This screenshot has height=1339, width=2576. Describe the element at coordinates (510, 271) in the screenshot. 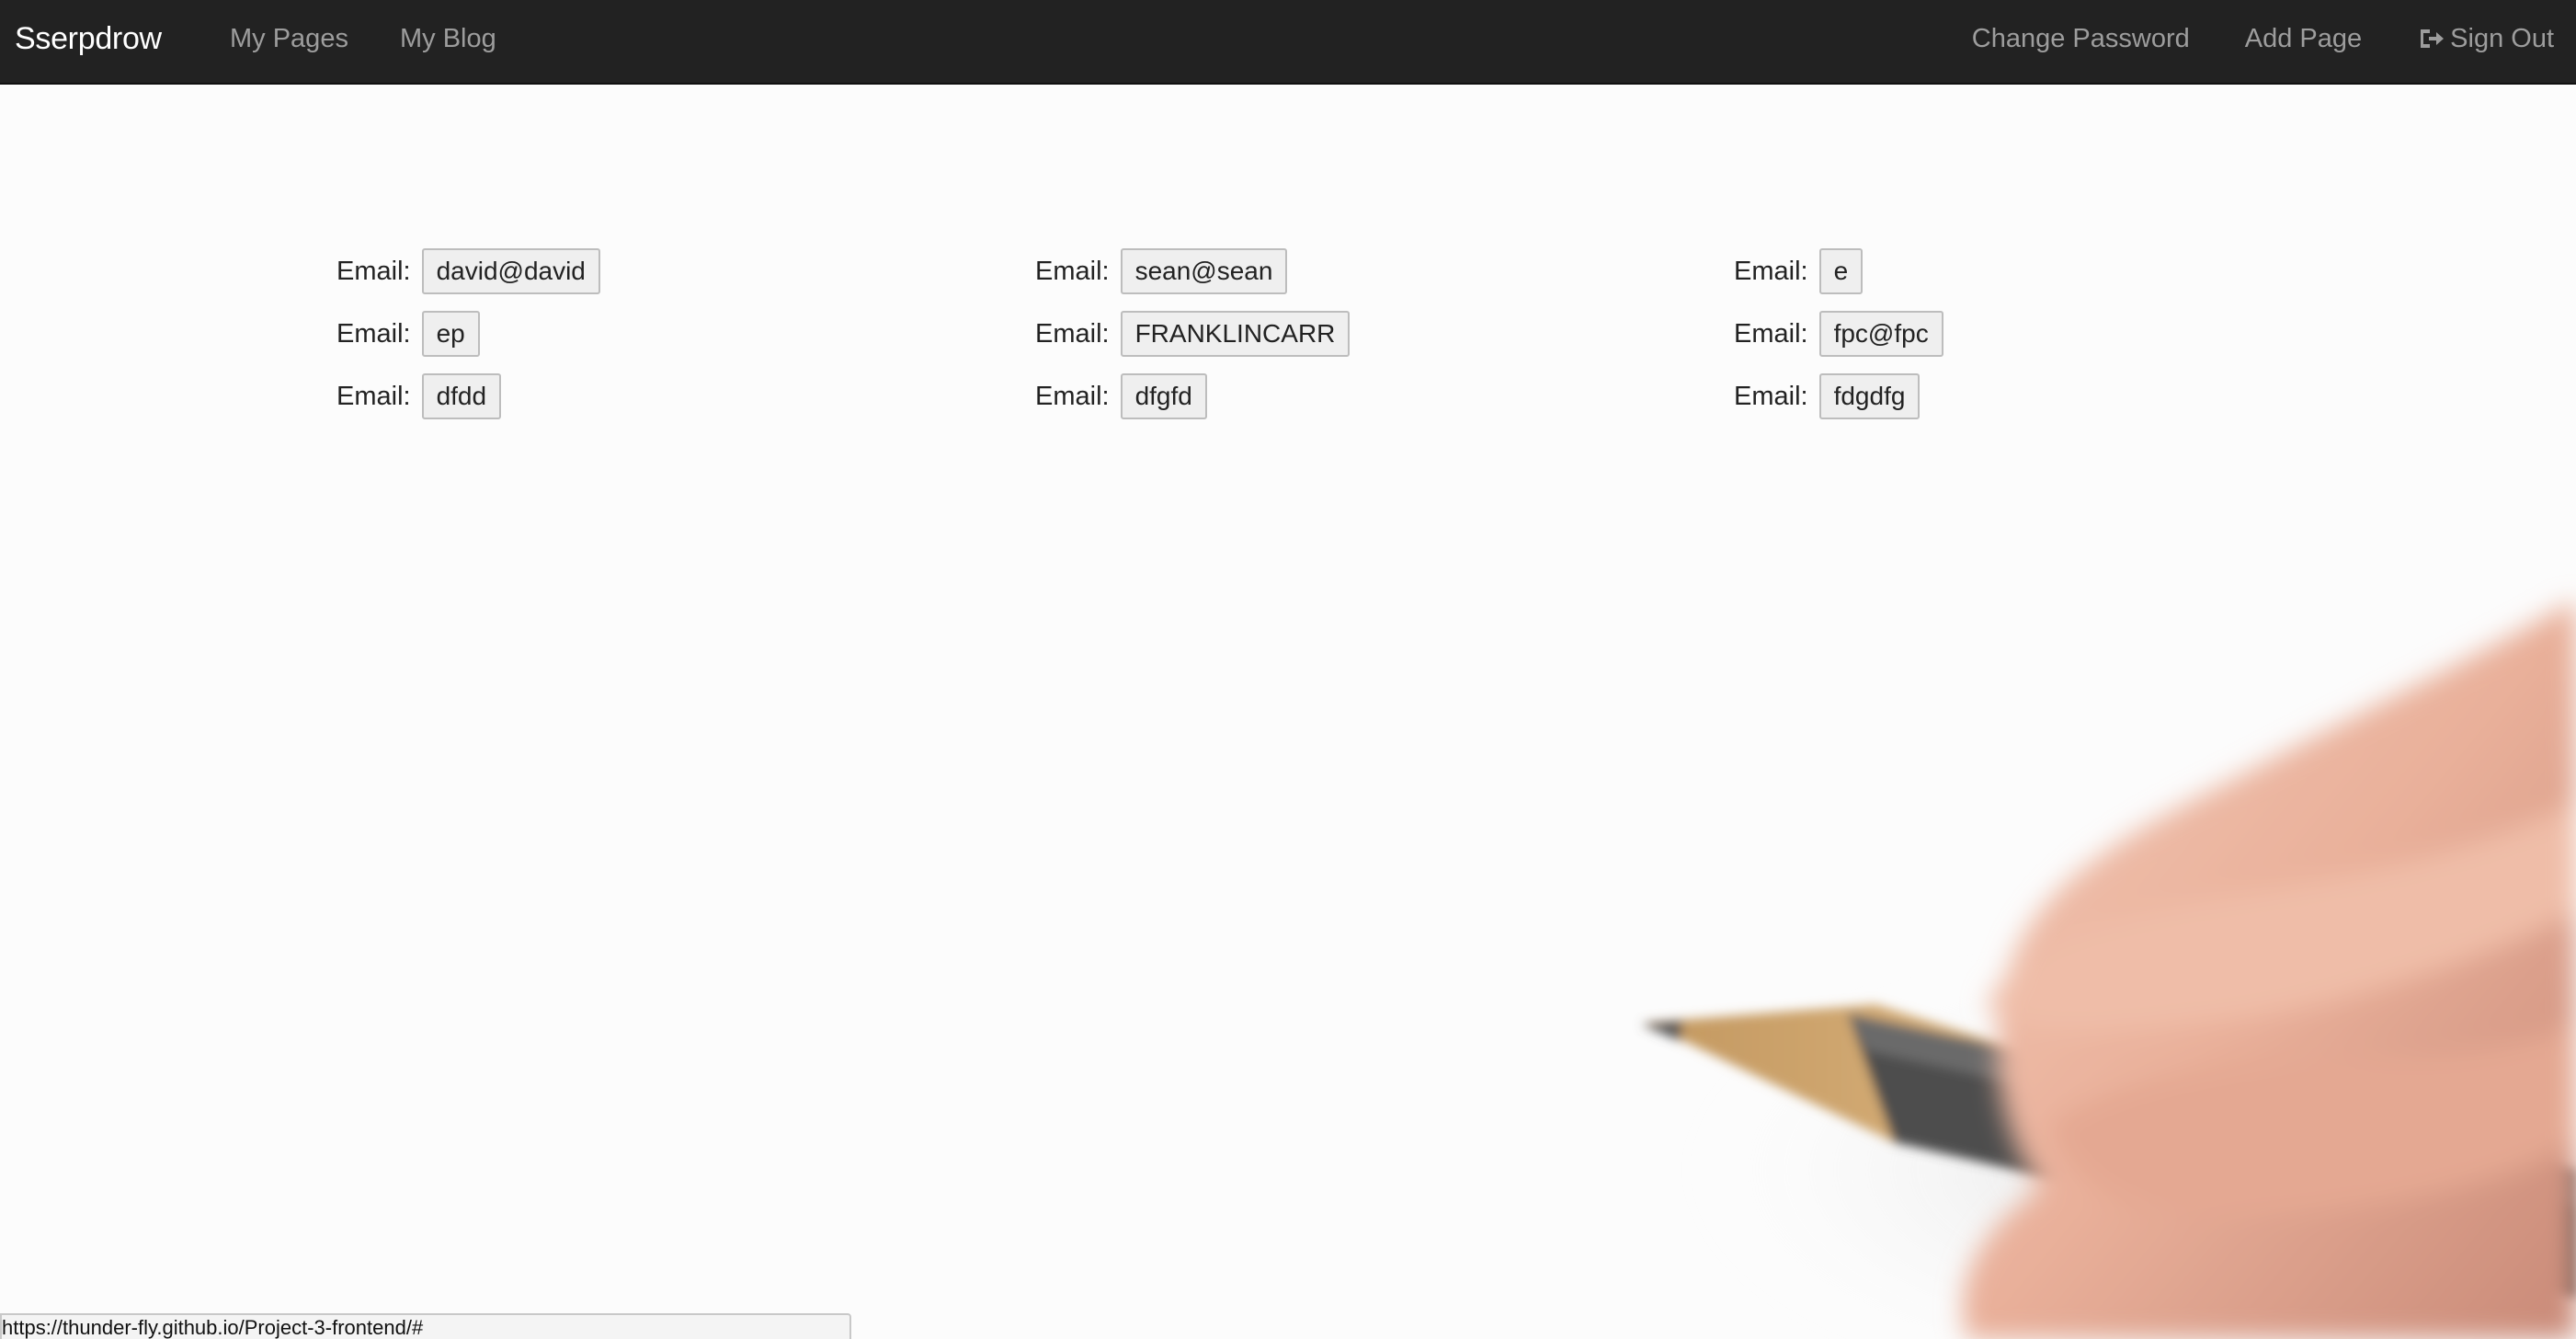

I see `email-value: david@david` at that location.